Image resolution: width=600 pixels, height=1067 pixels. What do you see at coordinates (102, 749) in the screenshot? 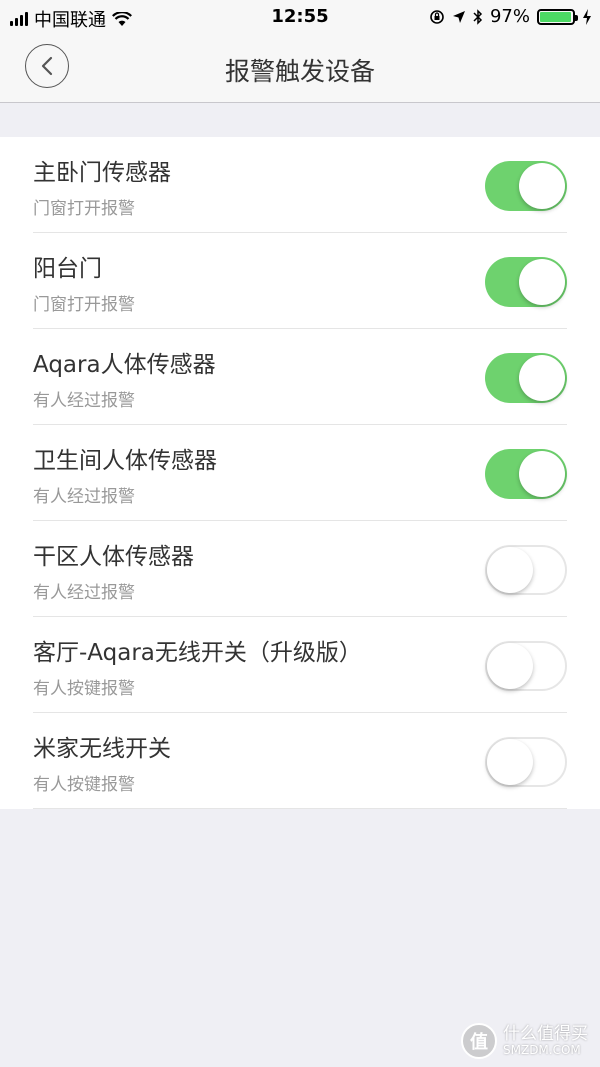
I see `device-name: 米家无线开关` at bounding box center [102, 749].